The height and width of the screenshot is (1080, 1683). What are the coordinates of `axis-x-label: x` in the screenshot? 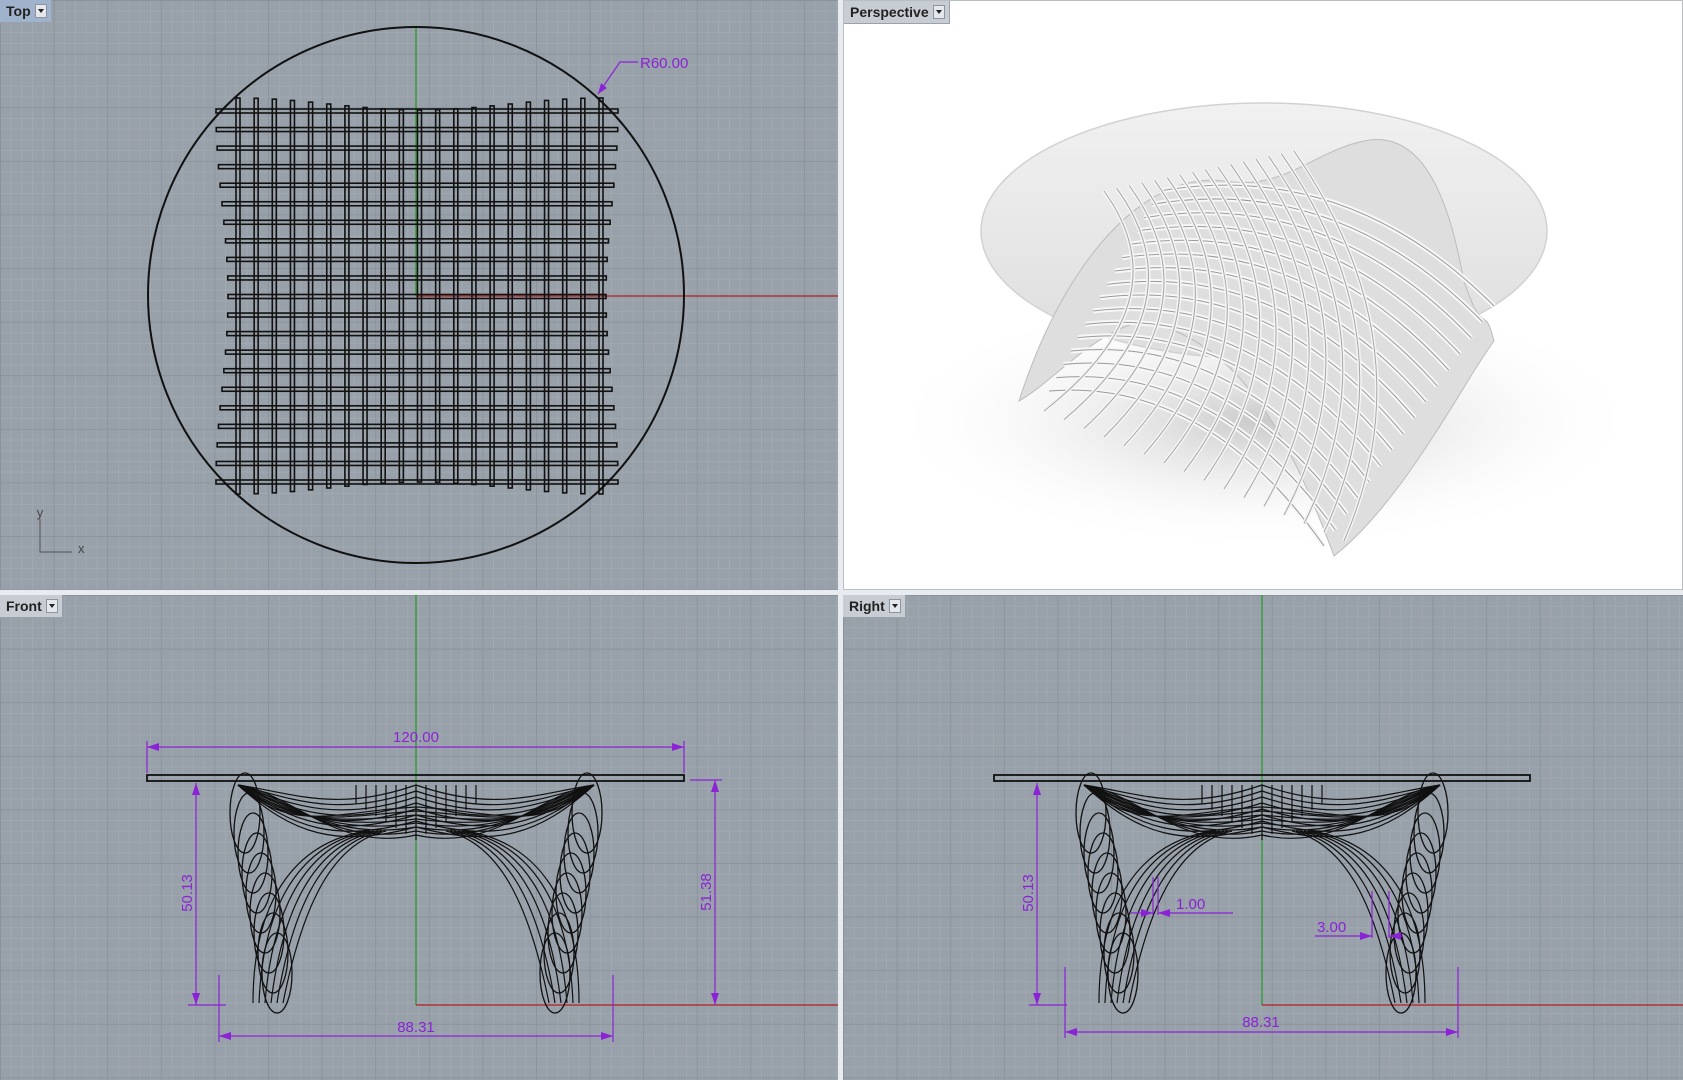 It's located at (81, 548).